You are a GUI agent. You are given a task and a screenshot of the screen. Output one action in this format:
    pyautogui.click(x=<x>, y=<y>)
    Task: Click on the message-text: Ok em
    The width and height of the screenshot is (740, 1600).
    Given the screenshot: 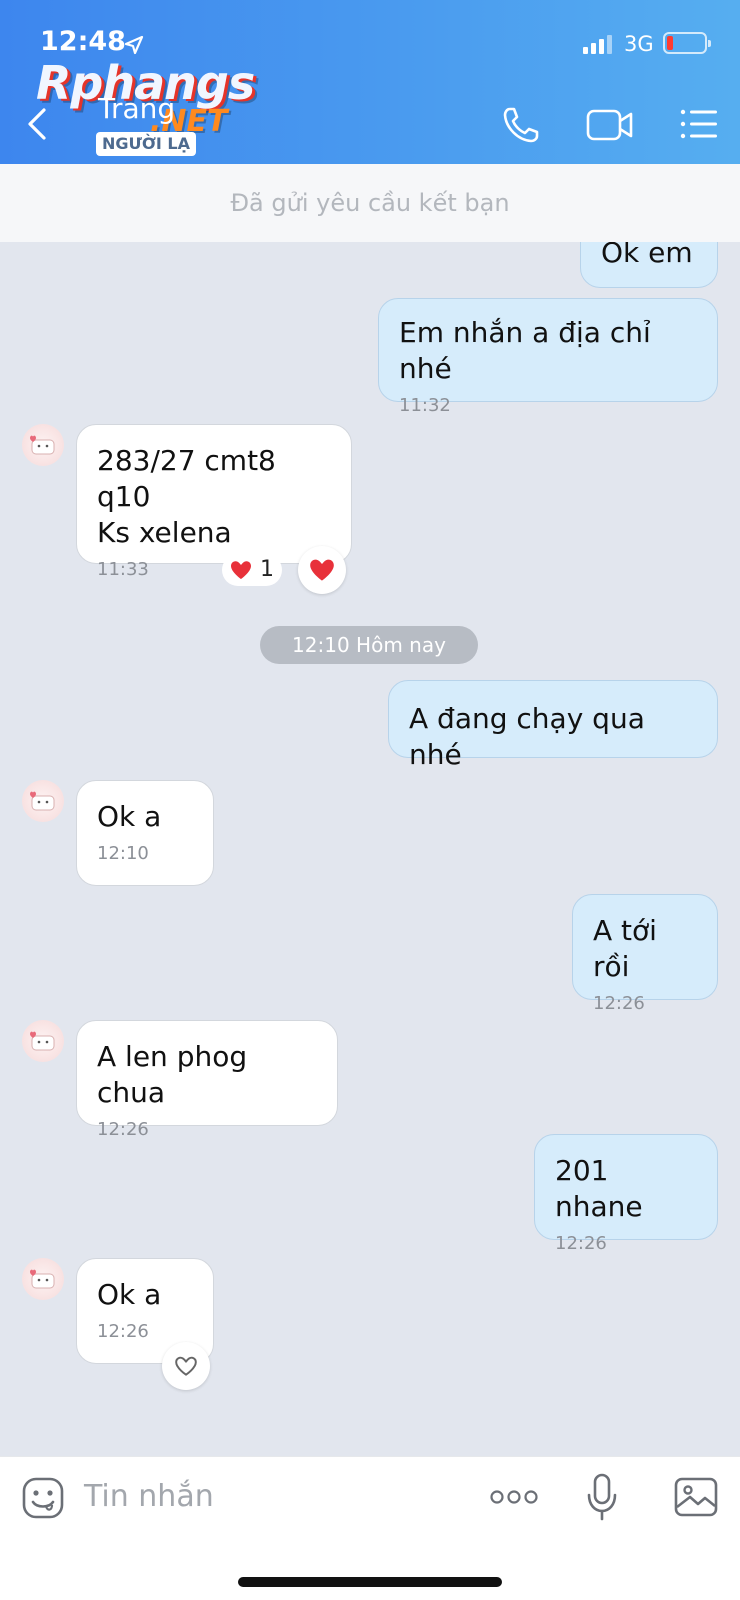 What is the action you would take?
    pyautogui.click(x=647, y=255)
    